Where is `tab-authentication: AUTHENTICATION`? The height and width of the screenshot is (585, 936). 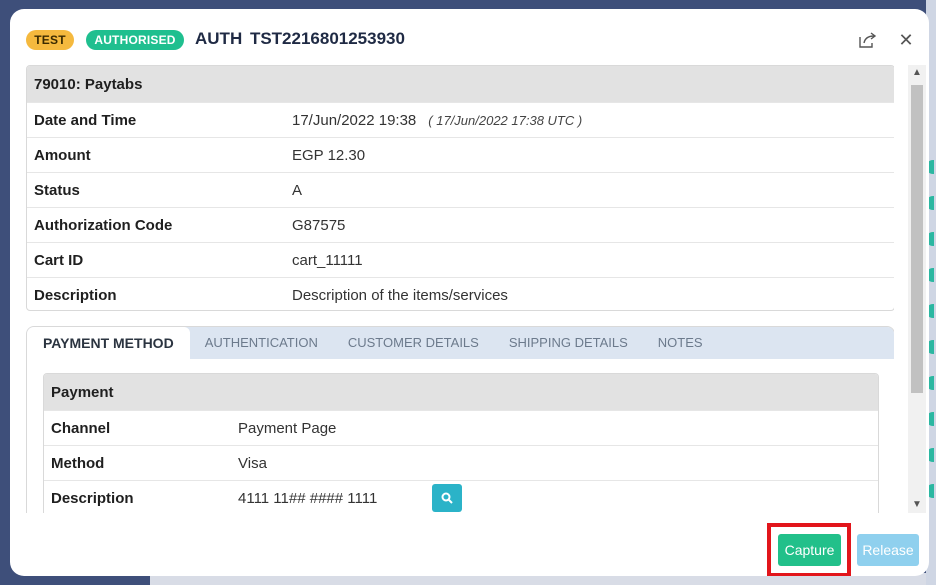 tab-authentication: AUTHENTICATION is located at coordinates (261, 343).